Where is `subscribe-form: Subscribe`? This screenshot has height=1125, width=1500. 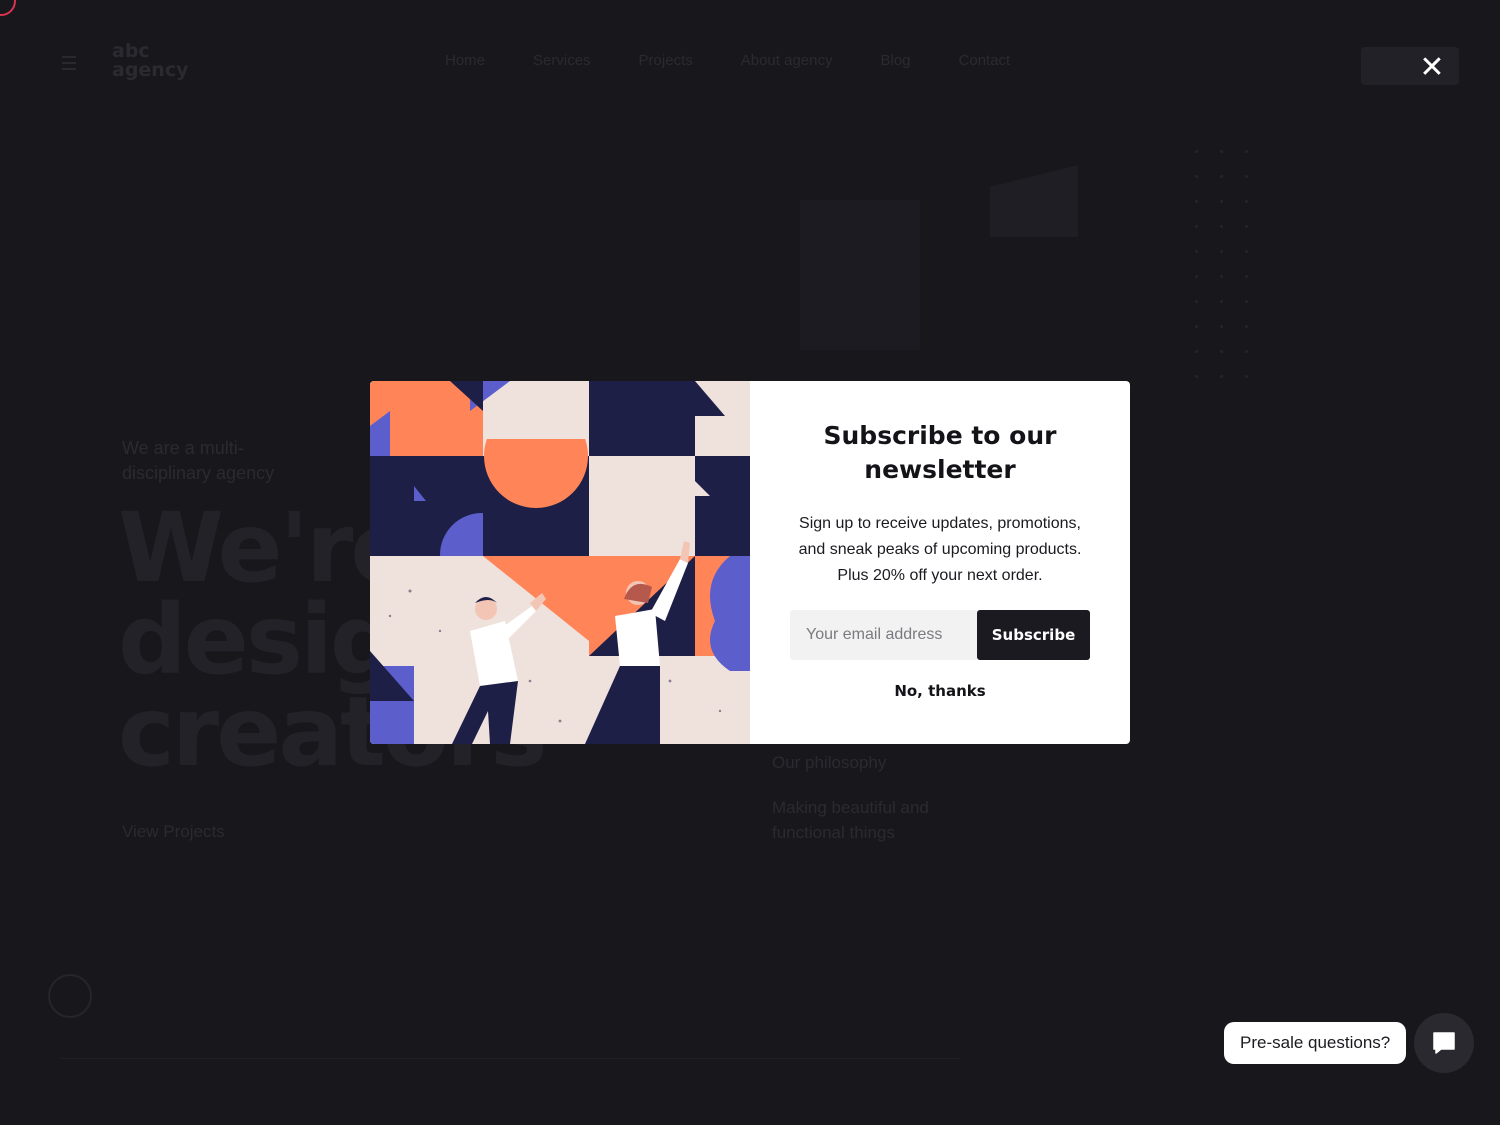
subscribe-form: Subscribe is located at coordinates (940, 635).